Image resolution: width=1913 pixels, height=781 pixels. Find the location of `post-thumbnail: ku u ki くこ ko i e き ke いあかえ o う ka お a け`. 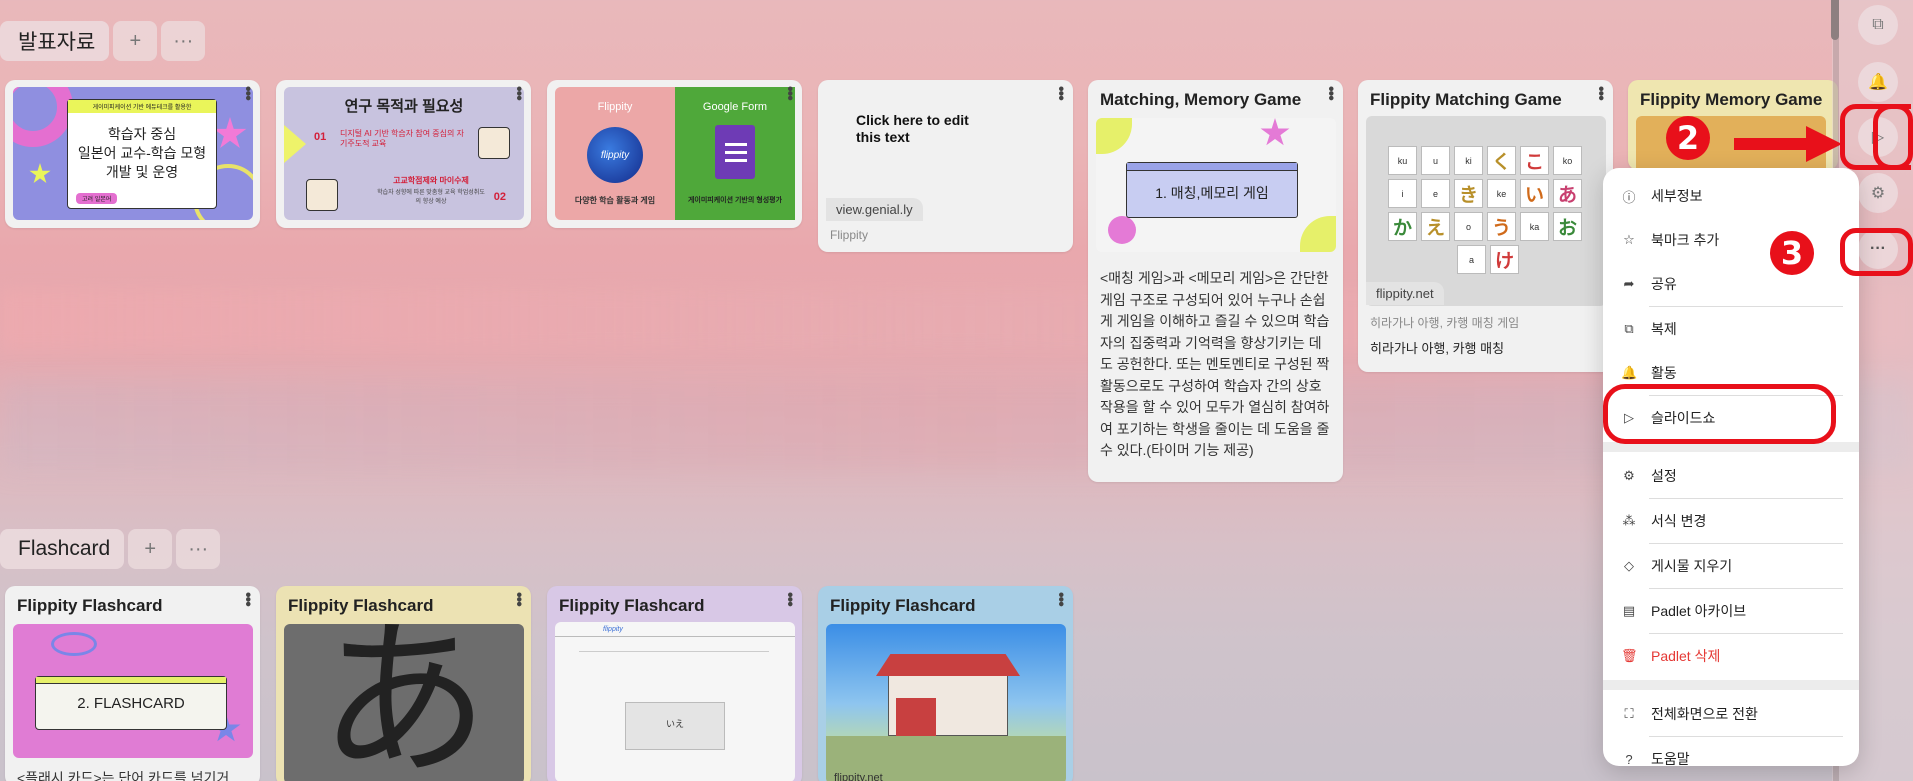

post-thumbnail: ku u ki くこ ko i e き ke いあかえ o う ka お a け is located at coordinates (1486, 211).